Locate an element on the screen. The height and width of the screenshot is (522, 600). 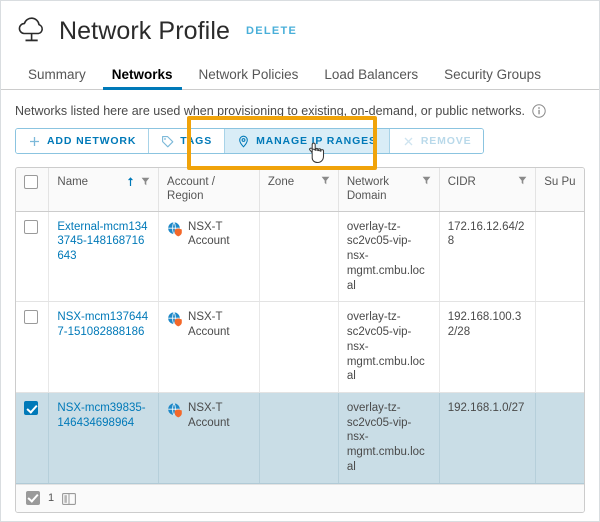
page-header: Network Profile DELETE is located at coordinates (300, 29).